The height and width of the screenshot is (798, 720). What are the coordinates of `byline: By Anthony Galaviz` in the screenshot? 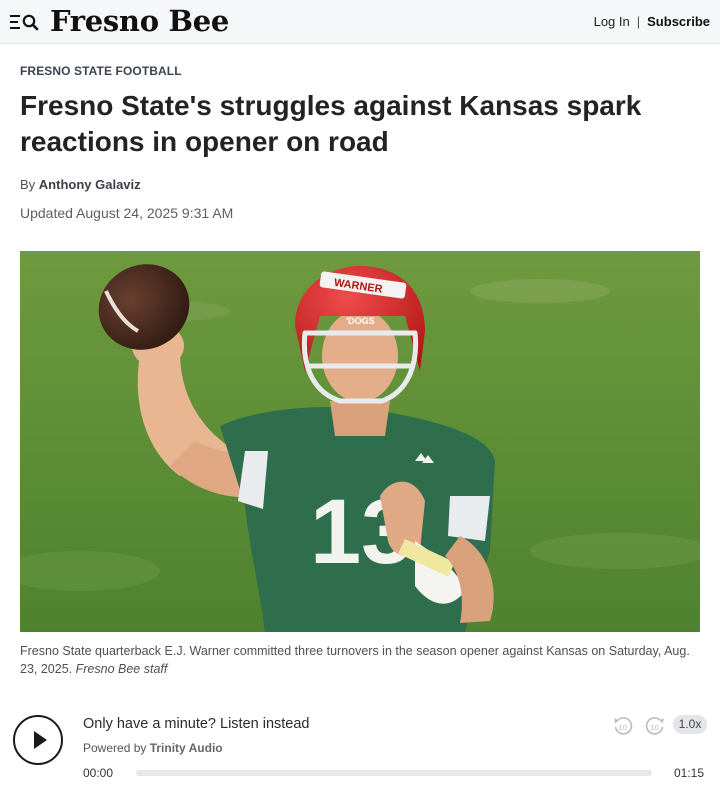 It's located at (80, 184).